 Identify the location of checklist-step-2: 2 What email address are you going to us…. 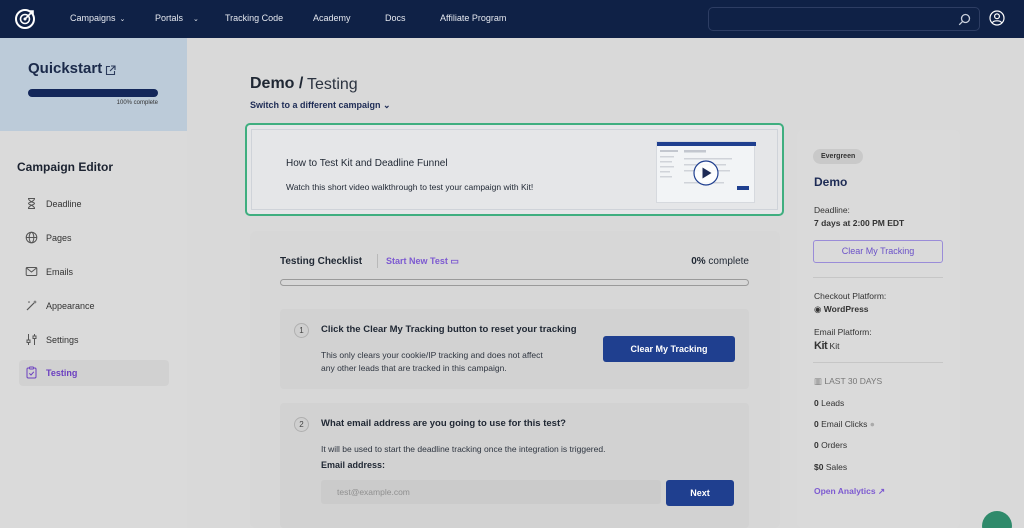
(514, 465).